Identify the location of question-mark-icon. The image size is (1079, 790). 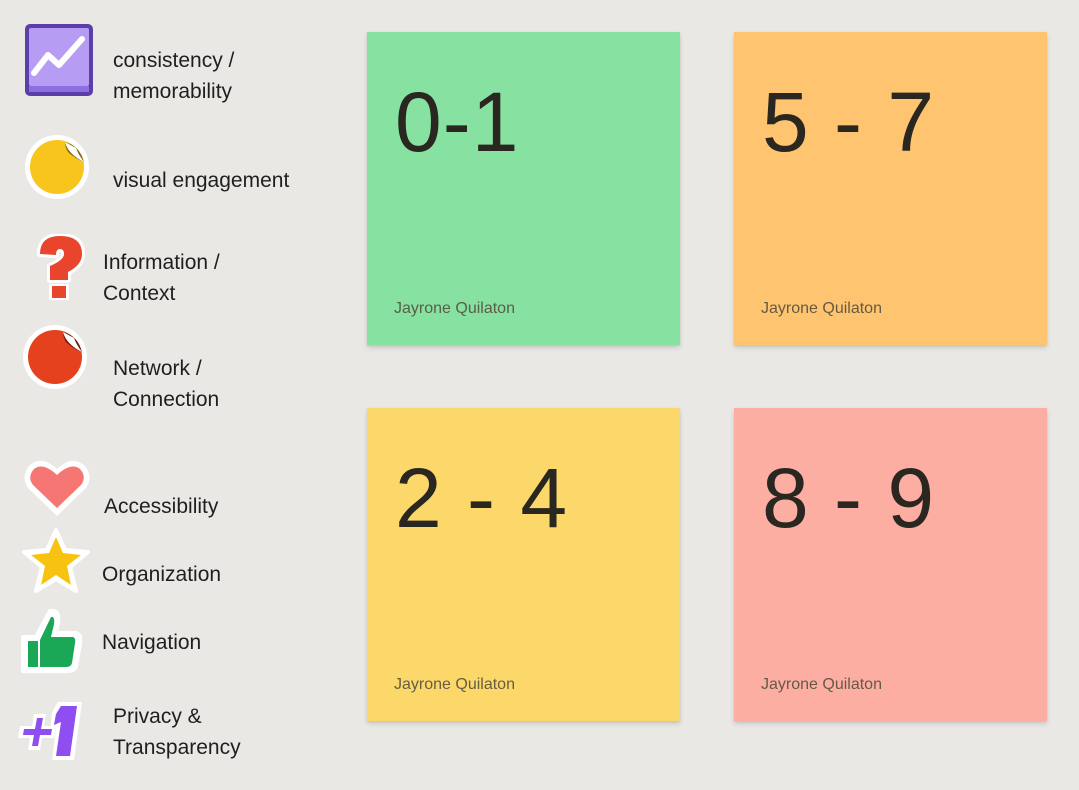
(60, 267).